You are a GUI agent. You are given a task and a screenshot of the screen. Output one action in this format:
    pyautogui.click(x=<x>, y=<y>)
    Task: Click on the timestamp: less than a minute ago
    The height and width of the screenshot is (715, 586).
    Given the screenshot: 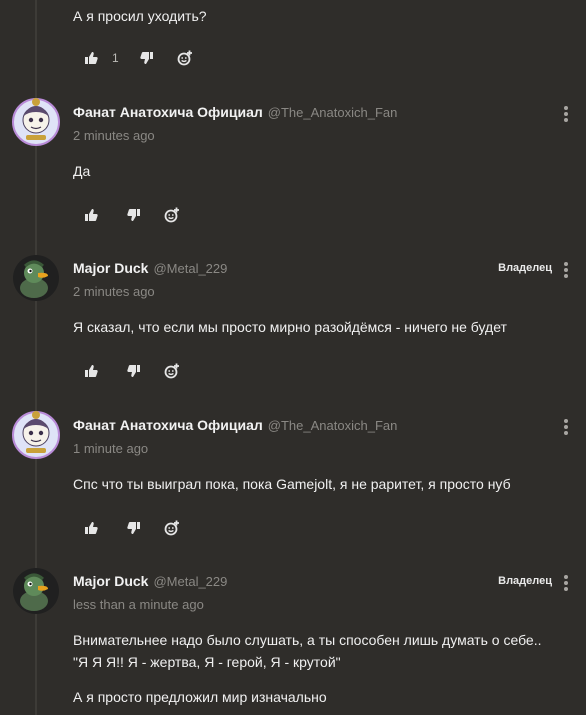 What is the action you would take?
    pyautogui.click(x=138, y=604)
    